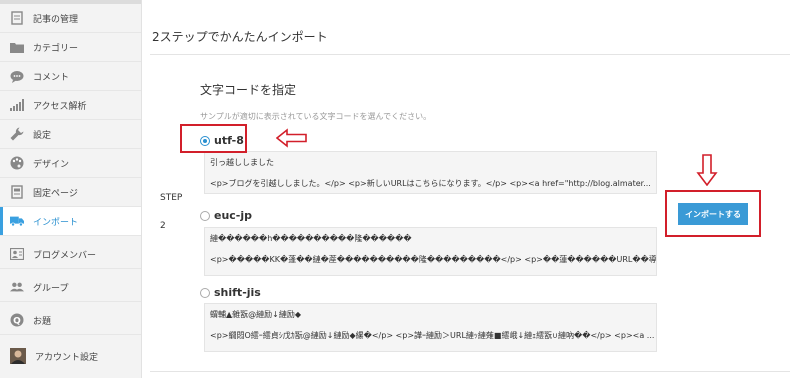 The image size is (800, 378). I want to click on sidebar-item-label: コメント, so click(51, 77).